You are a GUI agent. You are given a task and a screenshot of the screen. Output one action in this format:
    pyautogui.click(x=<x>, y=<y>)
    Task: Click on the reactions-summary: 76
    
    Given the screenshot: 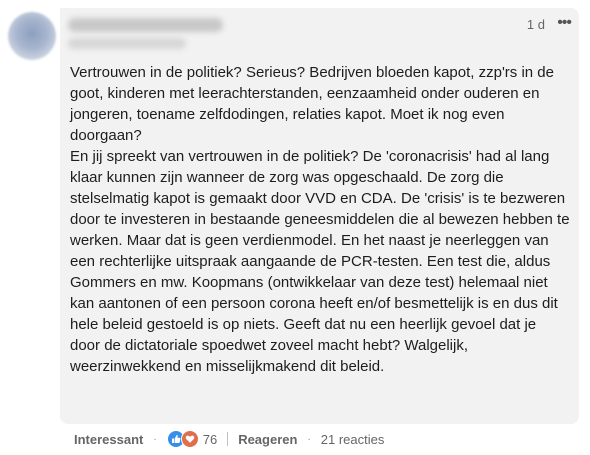 What is the action you would take?
    pyautogui.click(x=192, y=439)
    